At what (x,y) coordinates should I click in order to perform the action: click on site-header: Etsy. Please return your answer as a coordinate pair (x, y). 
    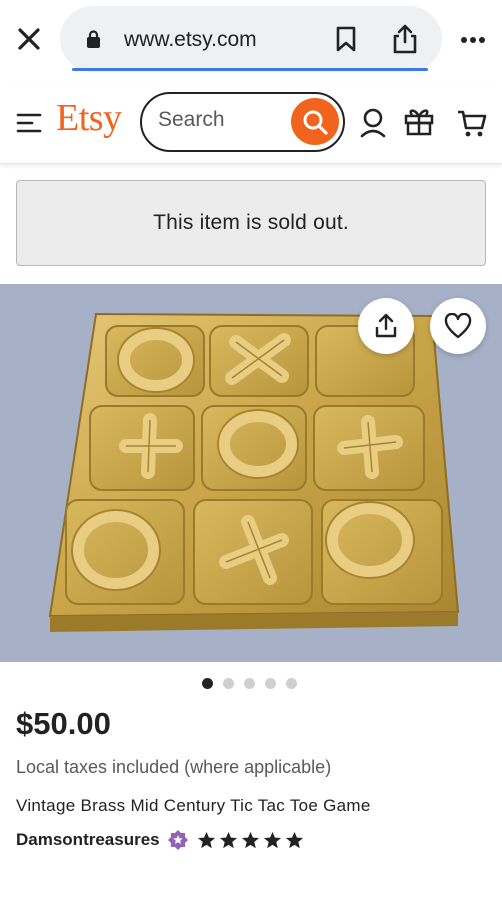
    Looking at the image, I should click on (251, 123).